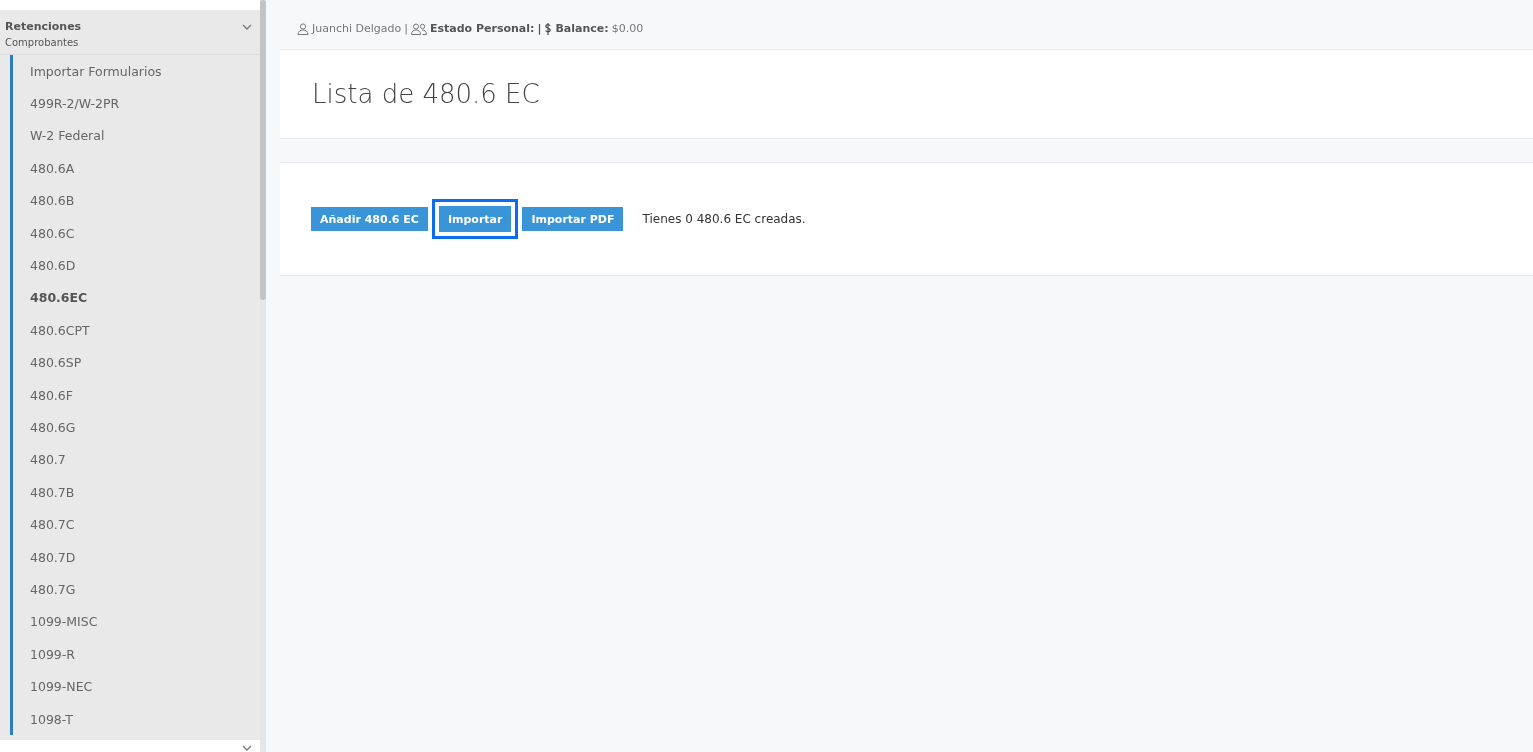  I want to click on sidebar-item: 1098-T, so click(136, 719).